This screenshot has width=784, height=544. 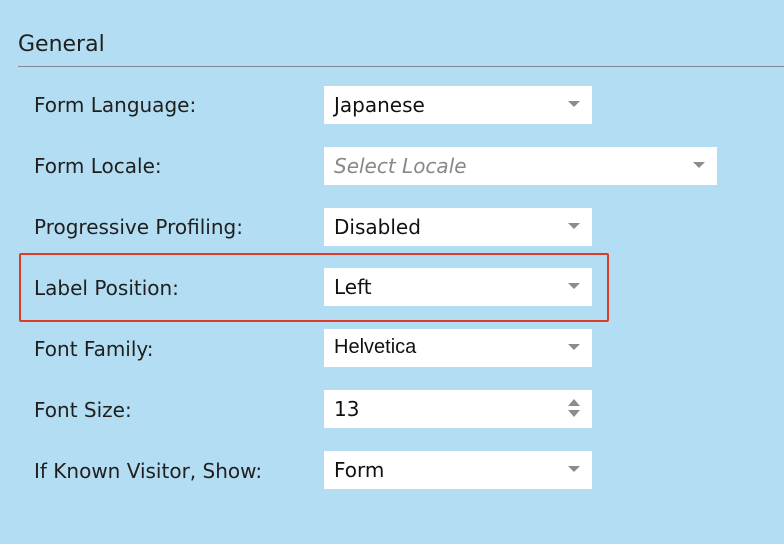 What do you see at coordinates (377, 227) in the screenshot?
I see `progressive-profiling-value: Disabled` at bounding box center [377, 227].